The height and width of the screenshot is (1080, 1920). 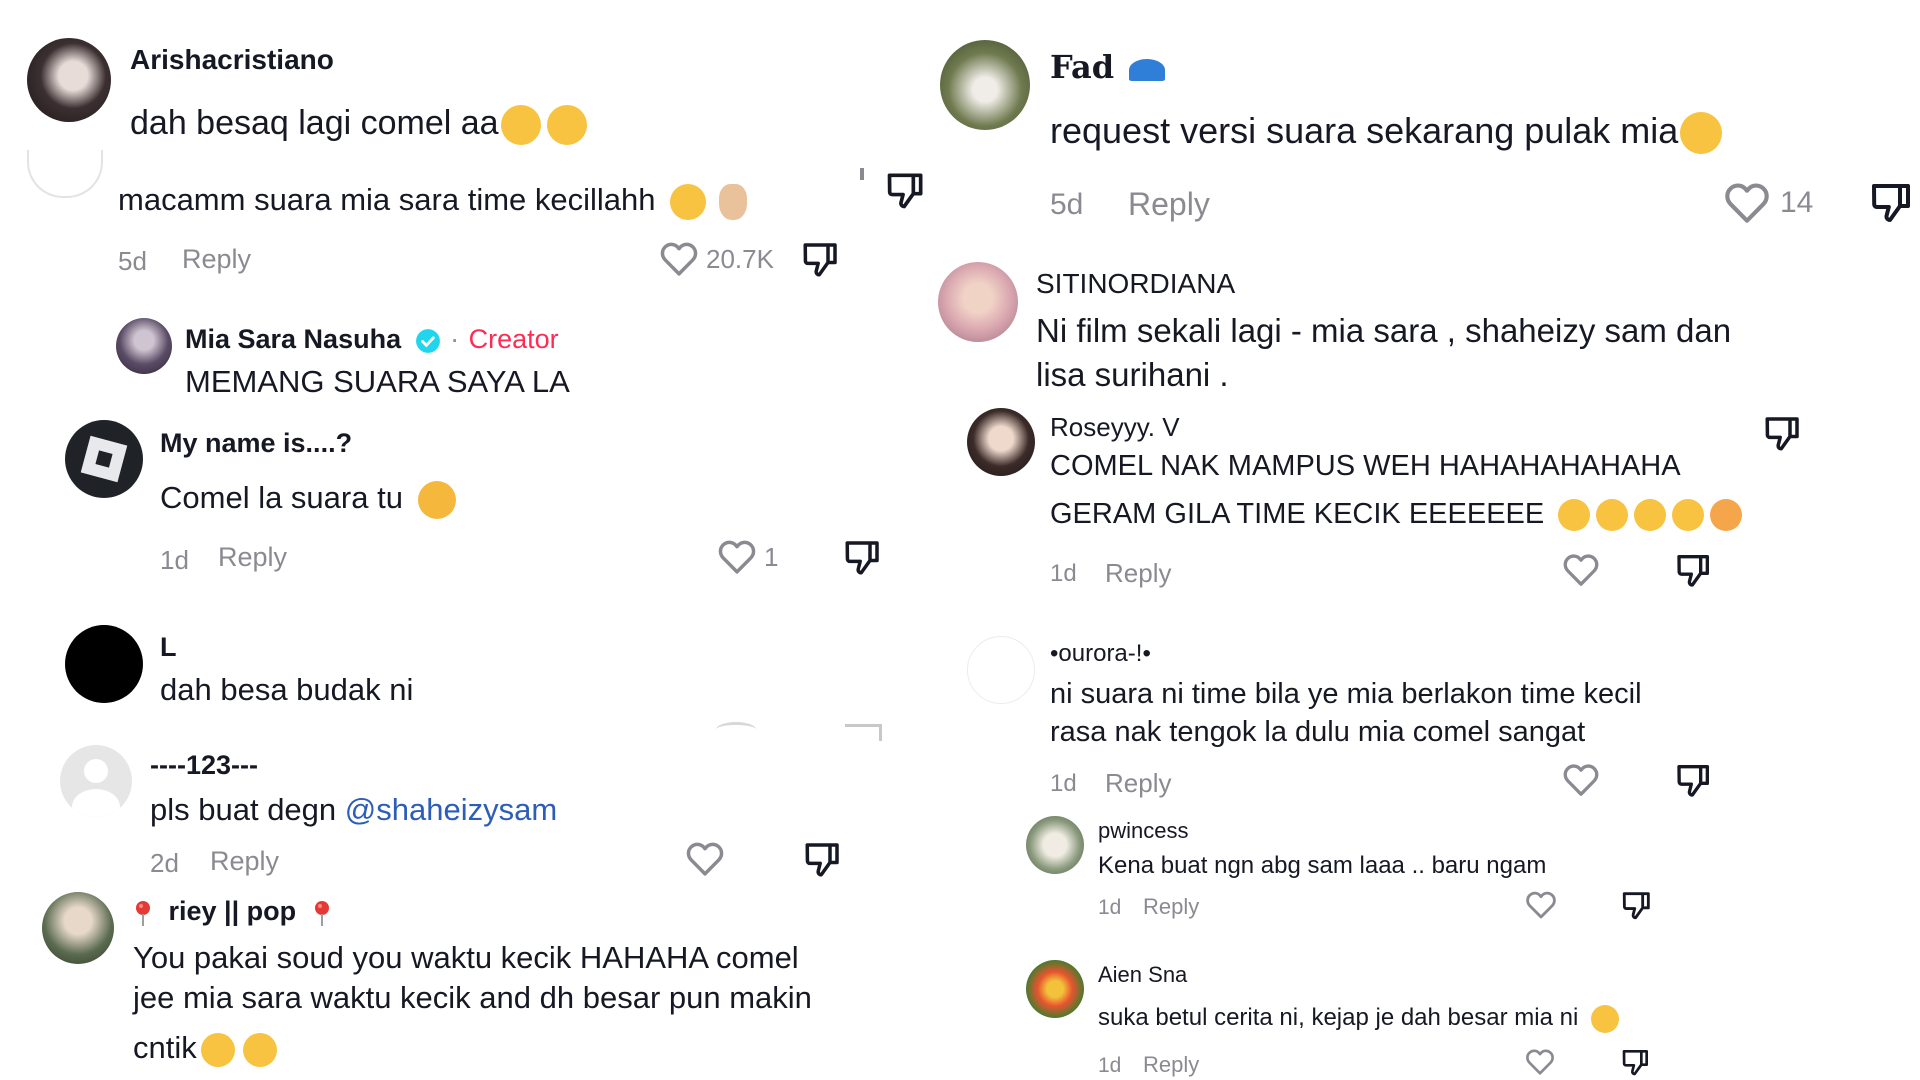 I want to click on verified-check-icon, so click(x=427, y=340).